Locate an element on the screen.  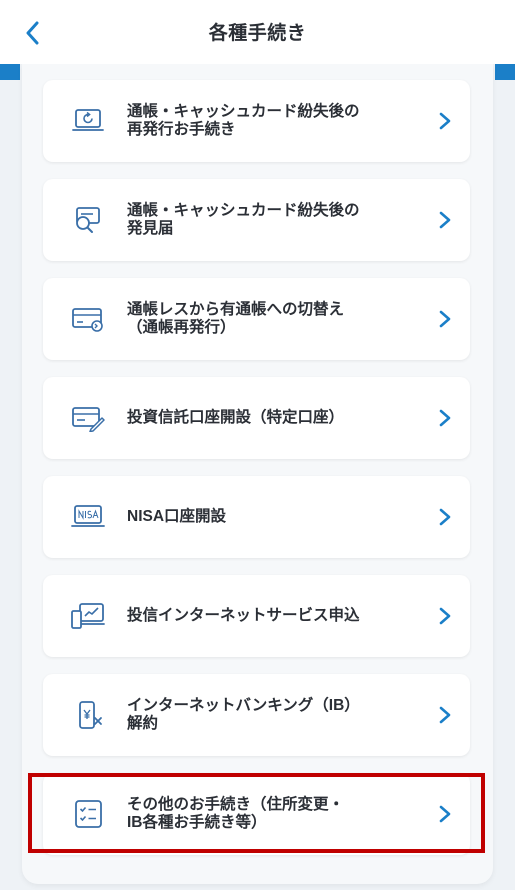
procedure-label: 通帳・キャッシュカード紛失後の 発見届 is located at coordinates (243, 219).